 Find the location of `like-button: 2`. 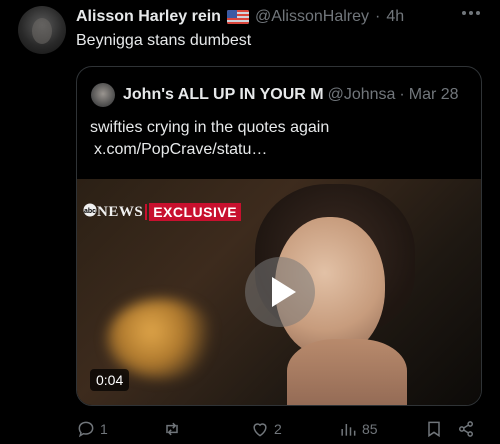

like-button: 2 is located at coordinates (266, 429).